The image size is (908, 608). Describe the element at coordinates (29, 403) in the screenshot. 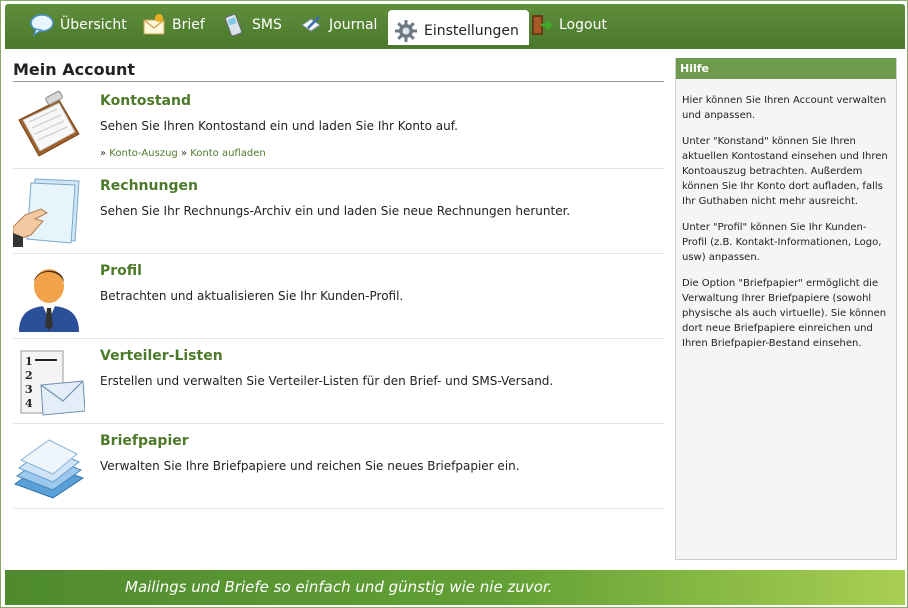

I see `list-number: 4` at that location.